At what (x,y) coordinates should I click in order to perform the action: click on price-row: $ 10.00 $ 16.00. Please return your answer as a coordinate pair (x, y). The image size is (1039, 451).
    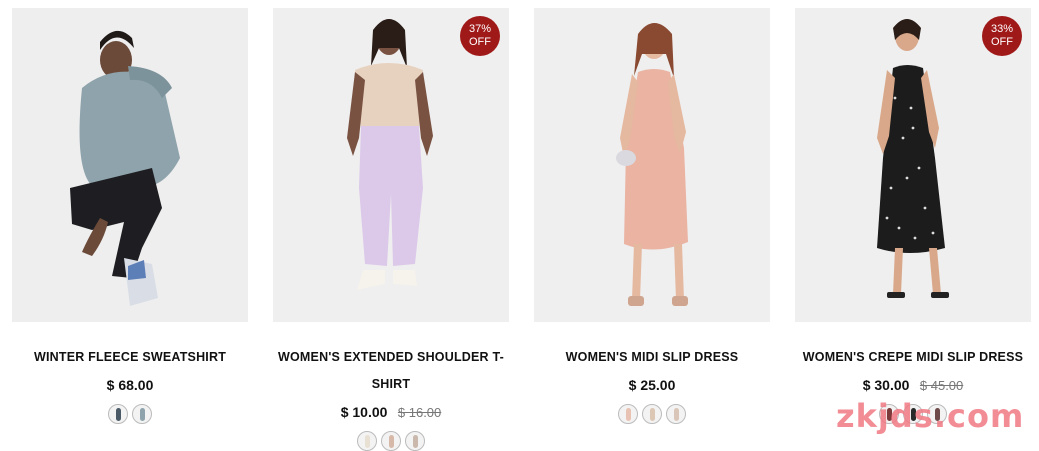
    Looking at the image, I should click on (391, 412).